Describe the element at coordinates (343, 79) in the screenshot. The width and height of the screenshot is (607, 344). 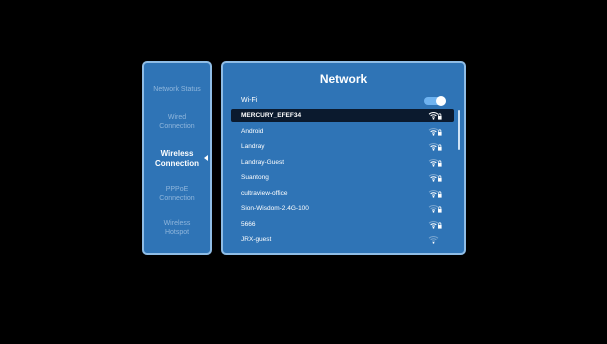
I see `panel-title: Network` at that location.